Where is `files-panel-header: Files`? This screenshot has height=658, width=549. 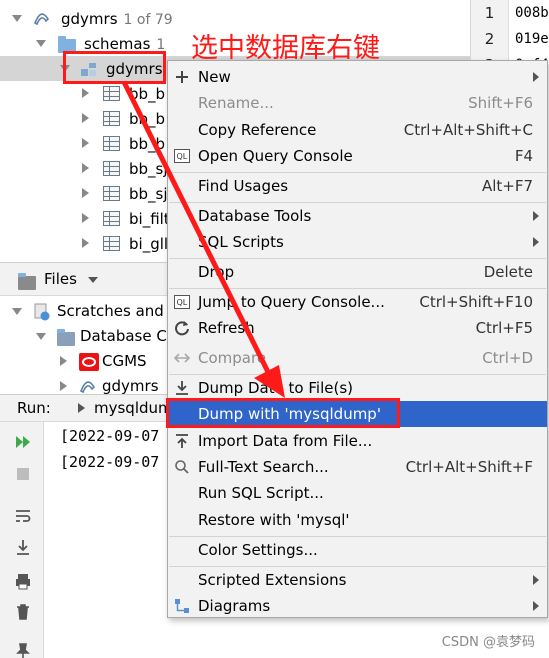 files-panel-header: Files is located at coordinates (85, 279).